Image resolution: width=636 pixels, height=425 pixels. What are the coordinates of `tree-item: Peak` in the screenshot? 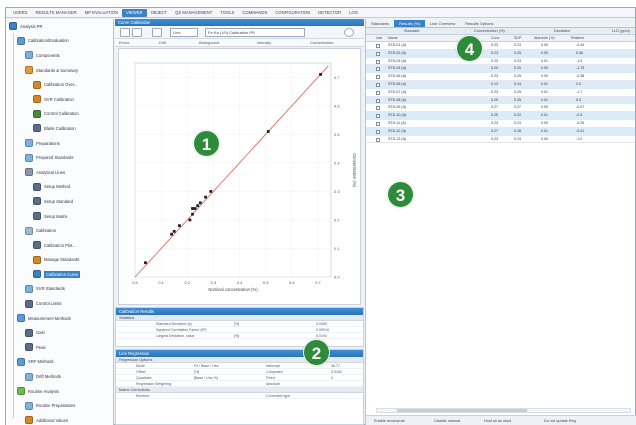 It's located at (59, 347).